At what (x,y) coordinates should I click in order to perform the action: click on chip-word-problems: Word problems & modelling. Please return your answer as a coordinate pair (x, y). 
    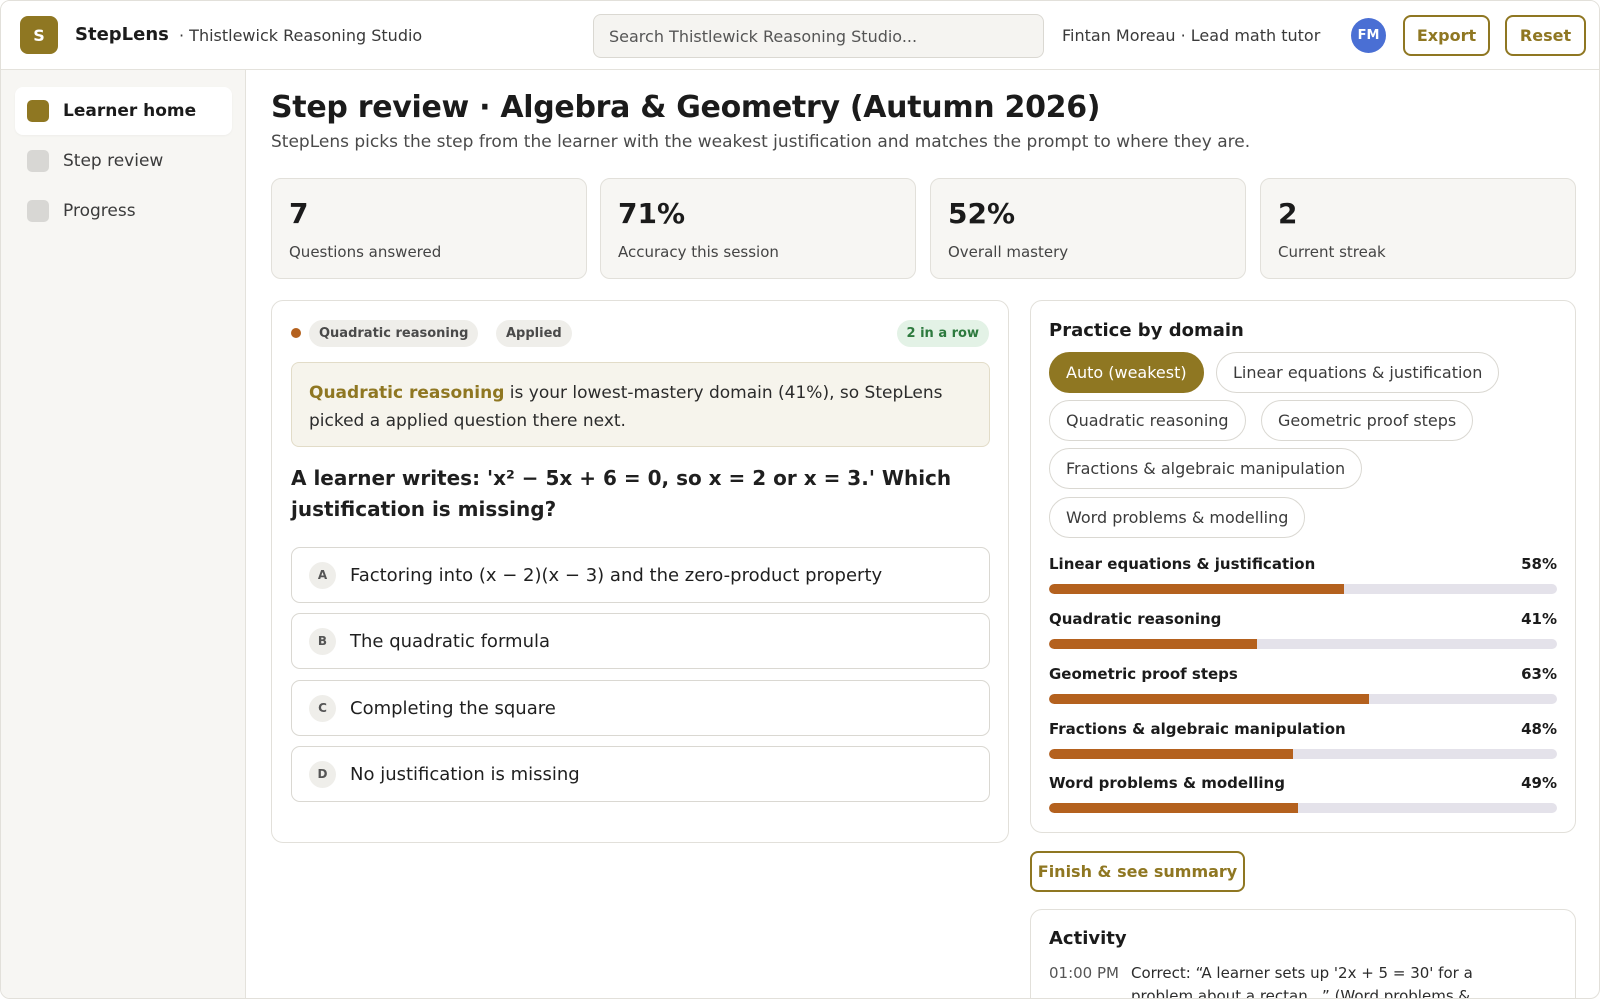
    Looking at the image, I should click on (1177, 517).